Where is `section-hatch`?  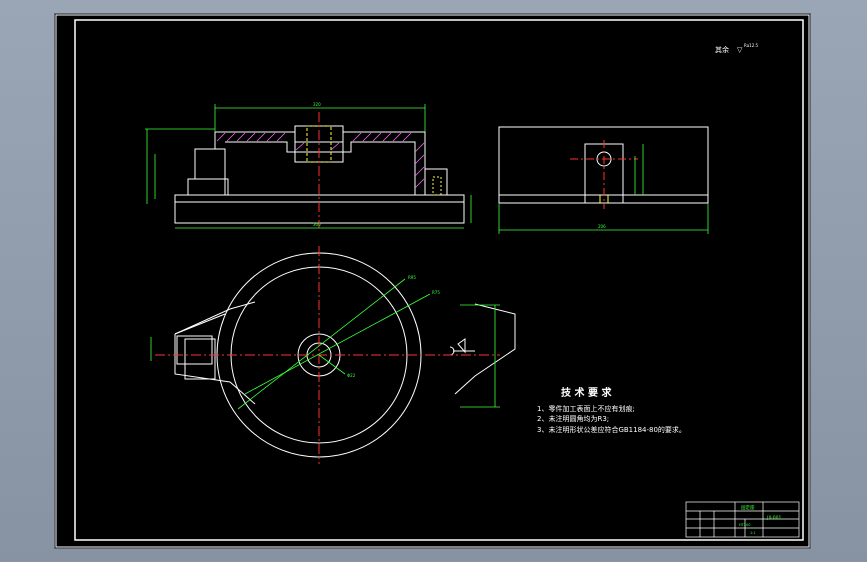
section-hatch is located at coordinates (320, 160).